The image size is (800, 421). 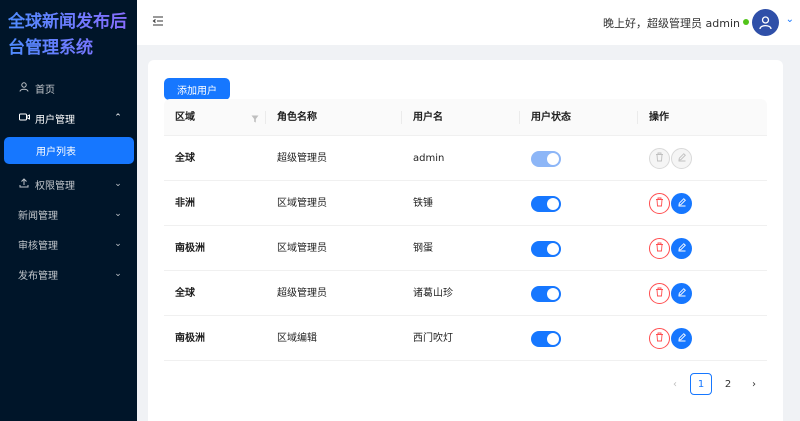 I want to click on sidebar-item-label: 首页, so click(x=45, y=90).